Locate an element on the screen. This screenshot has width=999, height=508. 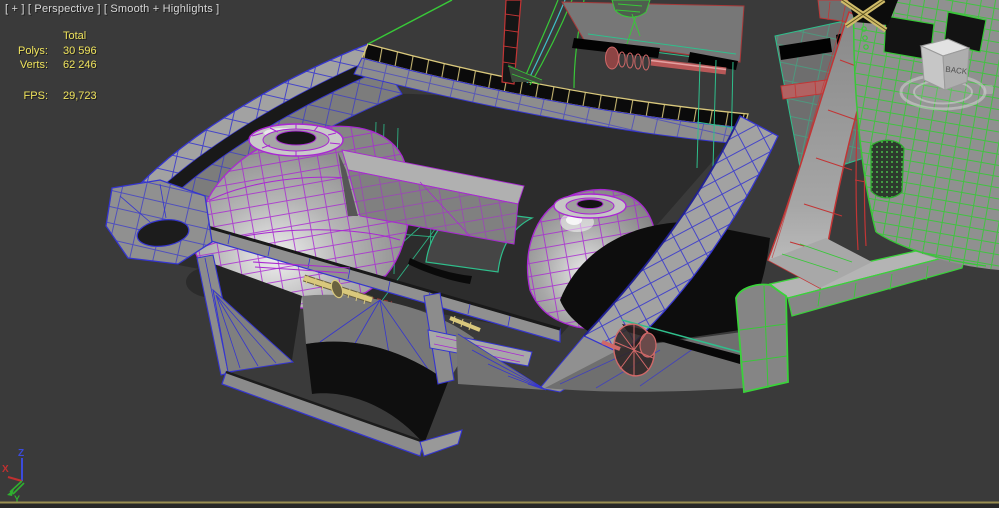
stats-verts-row: Verts: 62 246 is located at coordinates (53, 65).